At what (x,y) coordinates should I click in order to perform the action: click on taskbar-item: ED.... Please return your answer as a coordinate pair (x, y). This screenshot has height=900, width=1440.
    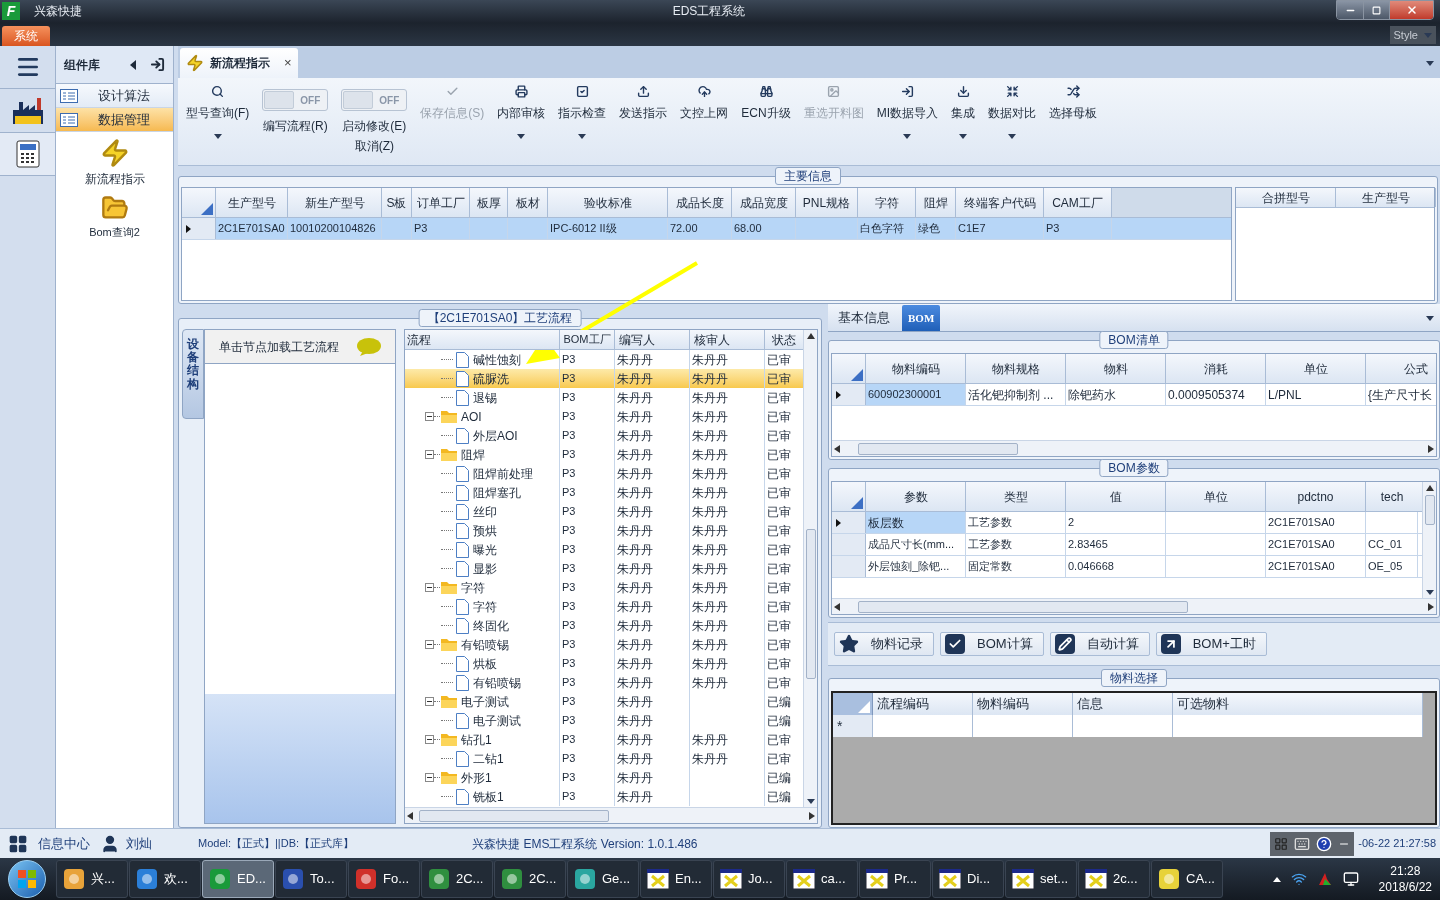
    Looking at the image, I should click on (238, 879).